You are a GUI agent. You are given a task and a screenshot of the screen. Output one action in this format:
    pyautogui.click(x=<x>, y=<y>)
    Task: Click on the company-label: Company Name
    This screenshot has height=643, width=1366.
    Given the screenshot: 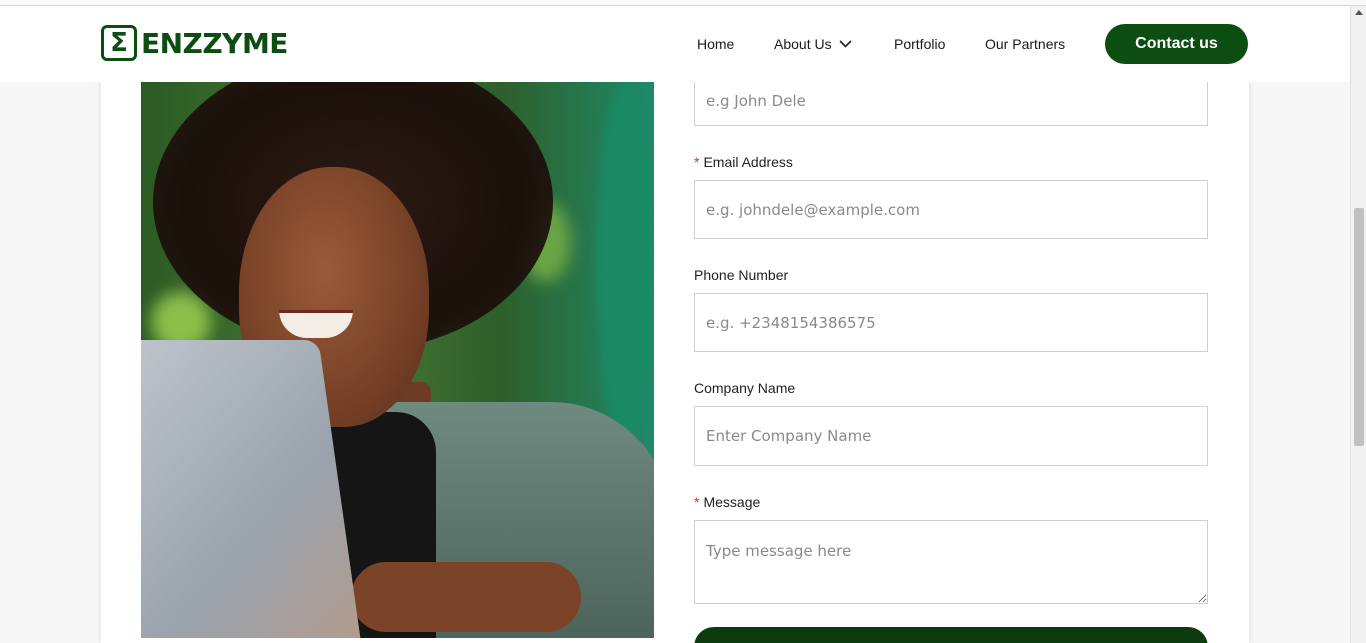 What is the action you would take?
    pyautogui.click(x=745, y=388)
    